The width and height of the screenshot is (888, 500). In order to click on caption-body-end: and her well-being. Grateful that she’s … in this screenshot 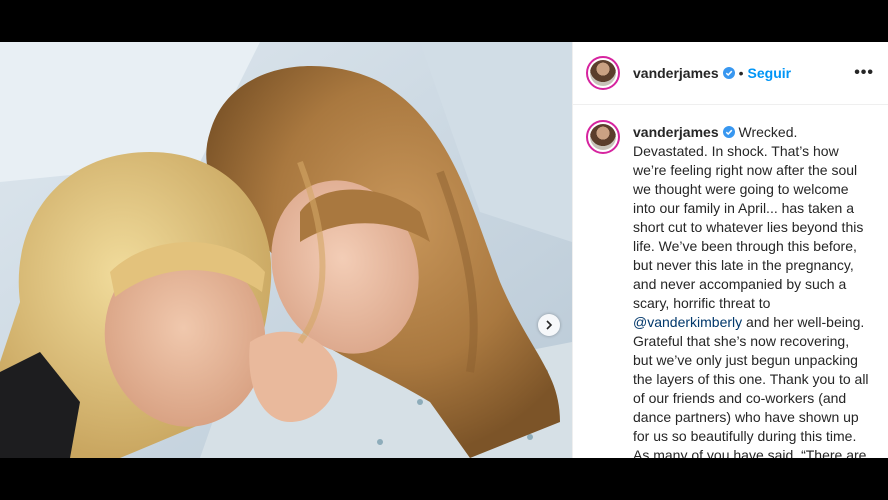, I will do `click(751, 386)`.